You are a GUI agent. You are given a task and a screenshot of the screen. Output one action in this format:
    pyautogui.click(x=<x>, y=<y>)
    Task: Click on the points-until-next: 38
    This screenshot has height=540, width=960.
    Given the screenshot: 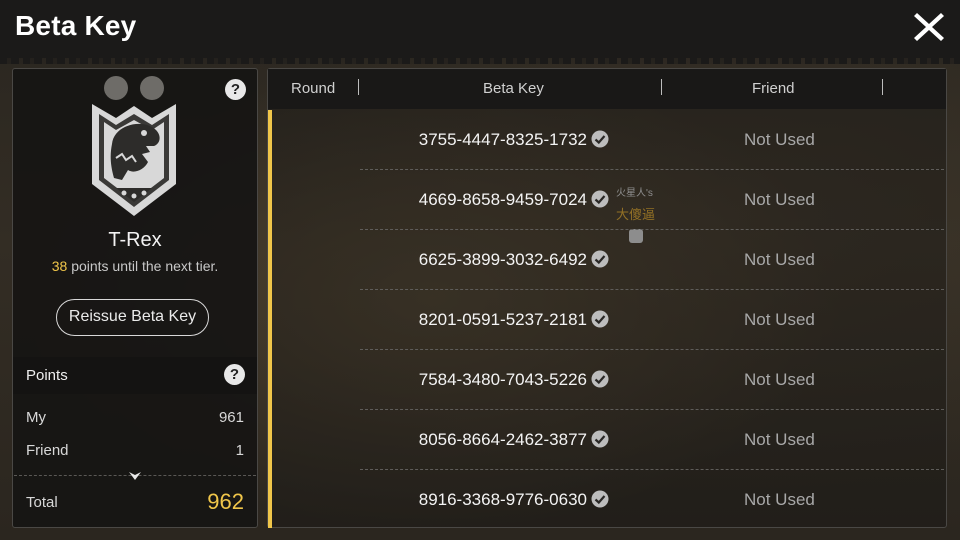 What is the action you would take?
    pyautogui.click(x=59, y=266)
    